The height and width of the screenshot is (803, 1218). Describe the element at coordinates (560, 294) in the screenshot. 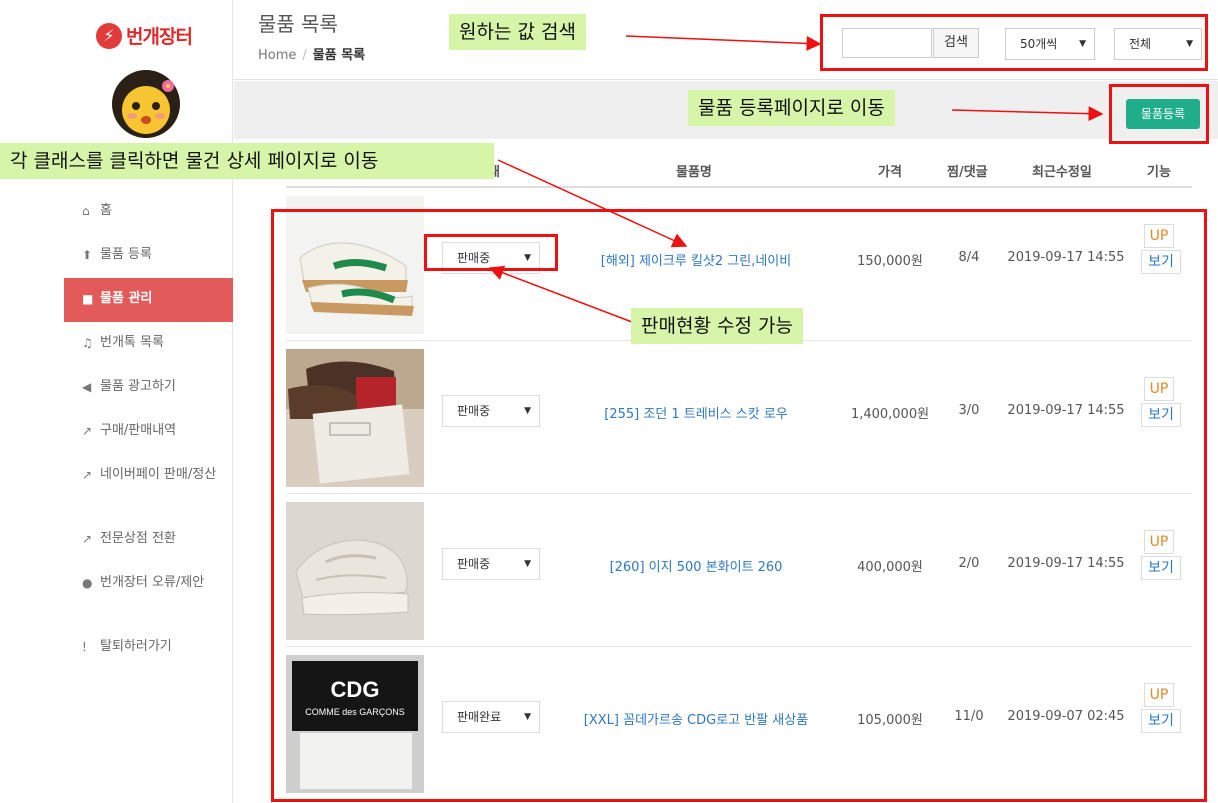

I see `arrow-to-status` at that location.